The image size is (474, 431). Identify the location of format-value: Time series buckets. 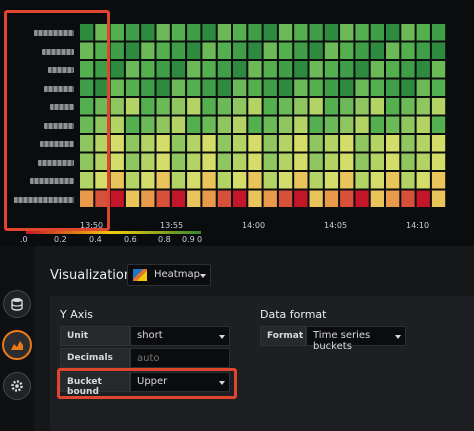
(342, 341).